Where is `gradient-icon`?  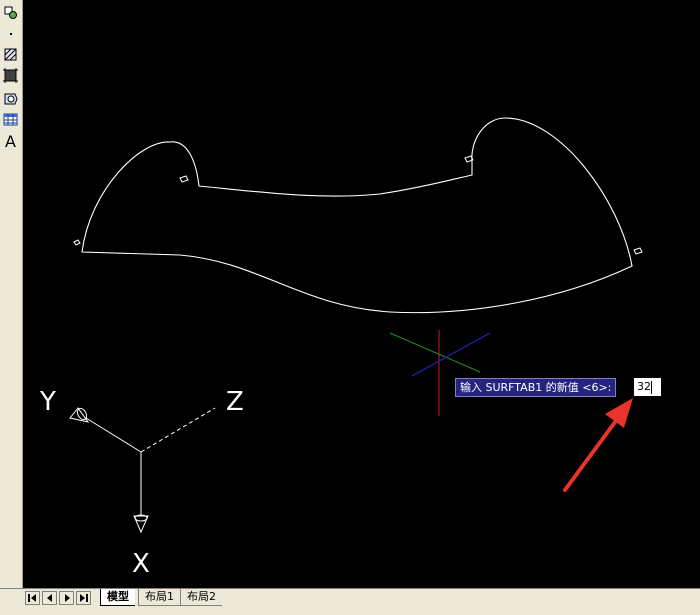
gradient-icon is located at coordinates (10, 75).